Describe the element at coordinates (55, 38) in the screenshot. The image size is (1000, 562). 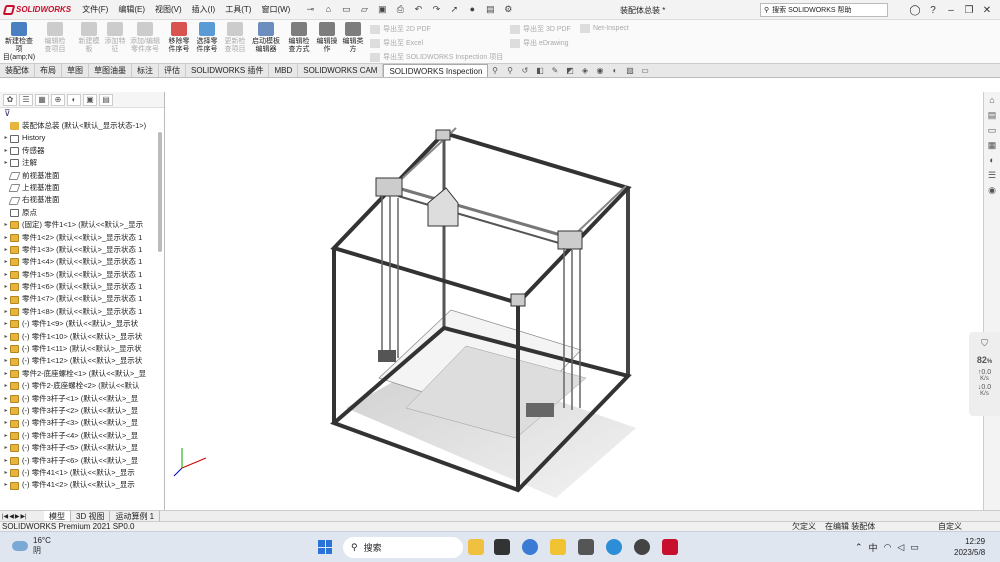
I see `edit-inspection-project-button: 编辑检 查项目` at that location.